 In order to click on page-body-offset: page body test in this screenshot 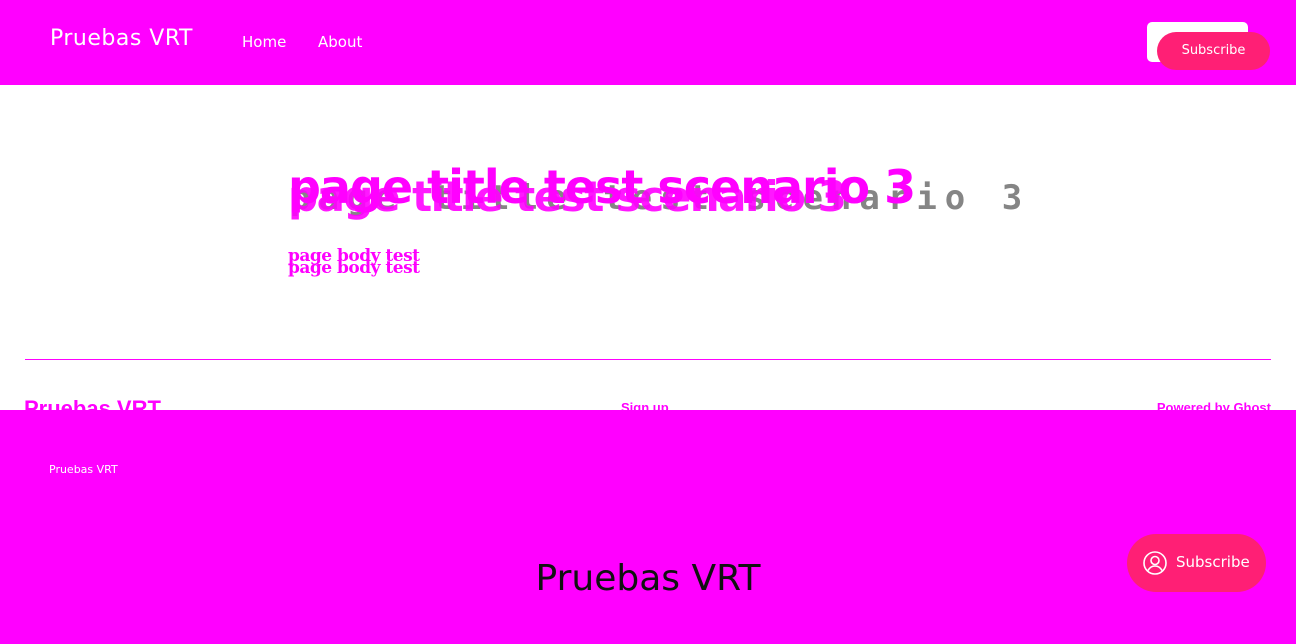, I will do `click(354, 268)`.